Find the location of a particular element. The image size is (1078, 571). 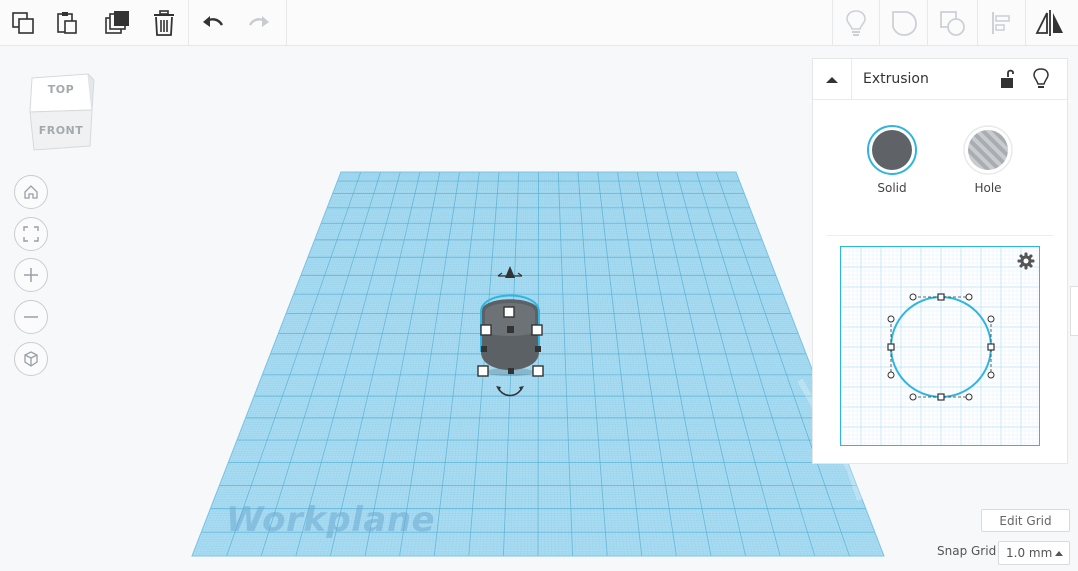

snap-grid-select: 1.0 mm is located at coordinates (1034, 553).